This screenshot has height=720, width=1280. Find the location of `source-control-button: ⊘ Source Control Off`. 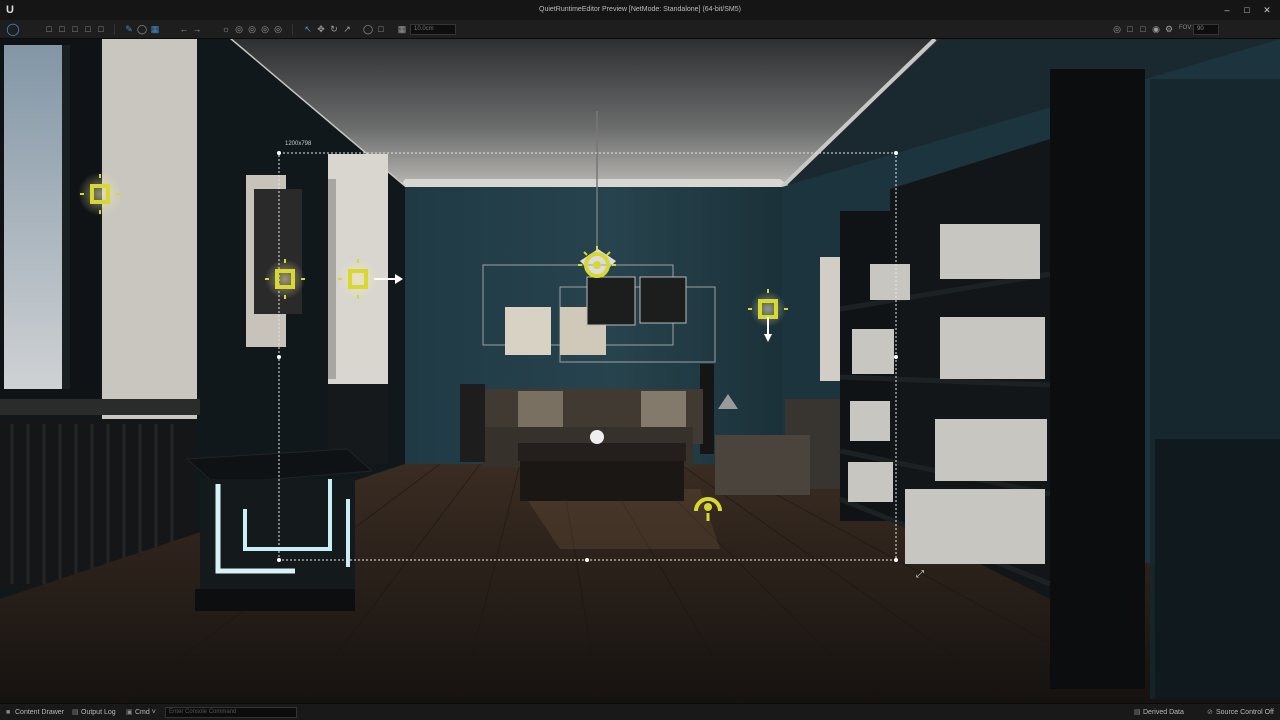

source-control-button: ⊘ Source Control Off is located at coordinates (1240, 713).